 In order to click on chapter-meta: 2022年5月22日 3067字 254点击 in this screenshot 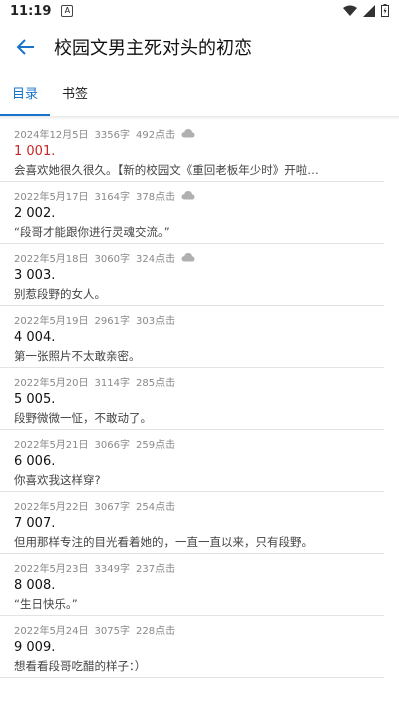, I will do `click(191, 505)`.